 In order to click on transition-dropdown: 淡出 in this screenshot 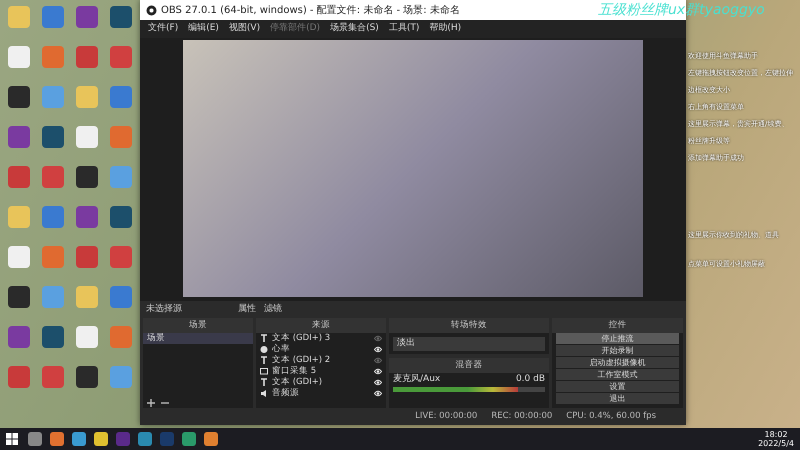, I will do `click(469, 343)`.